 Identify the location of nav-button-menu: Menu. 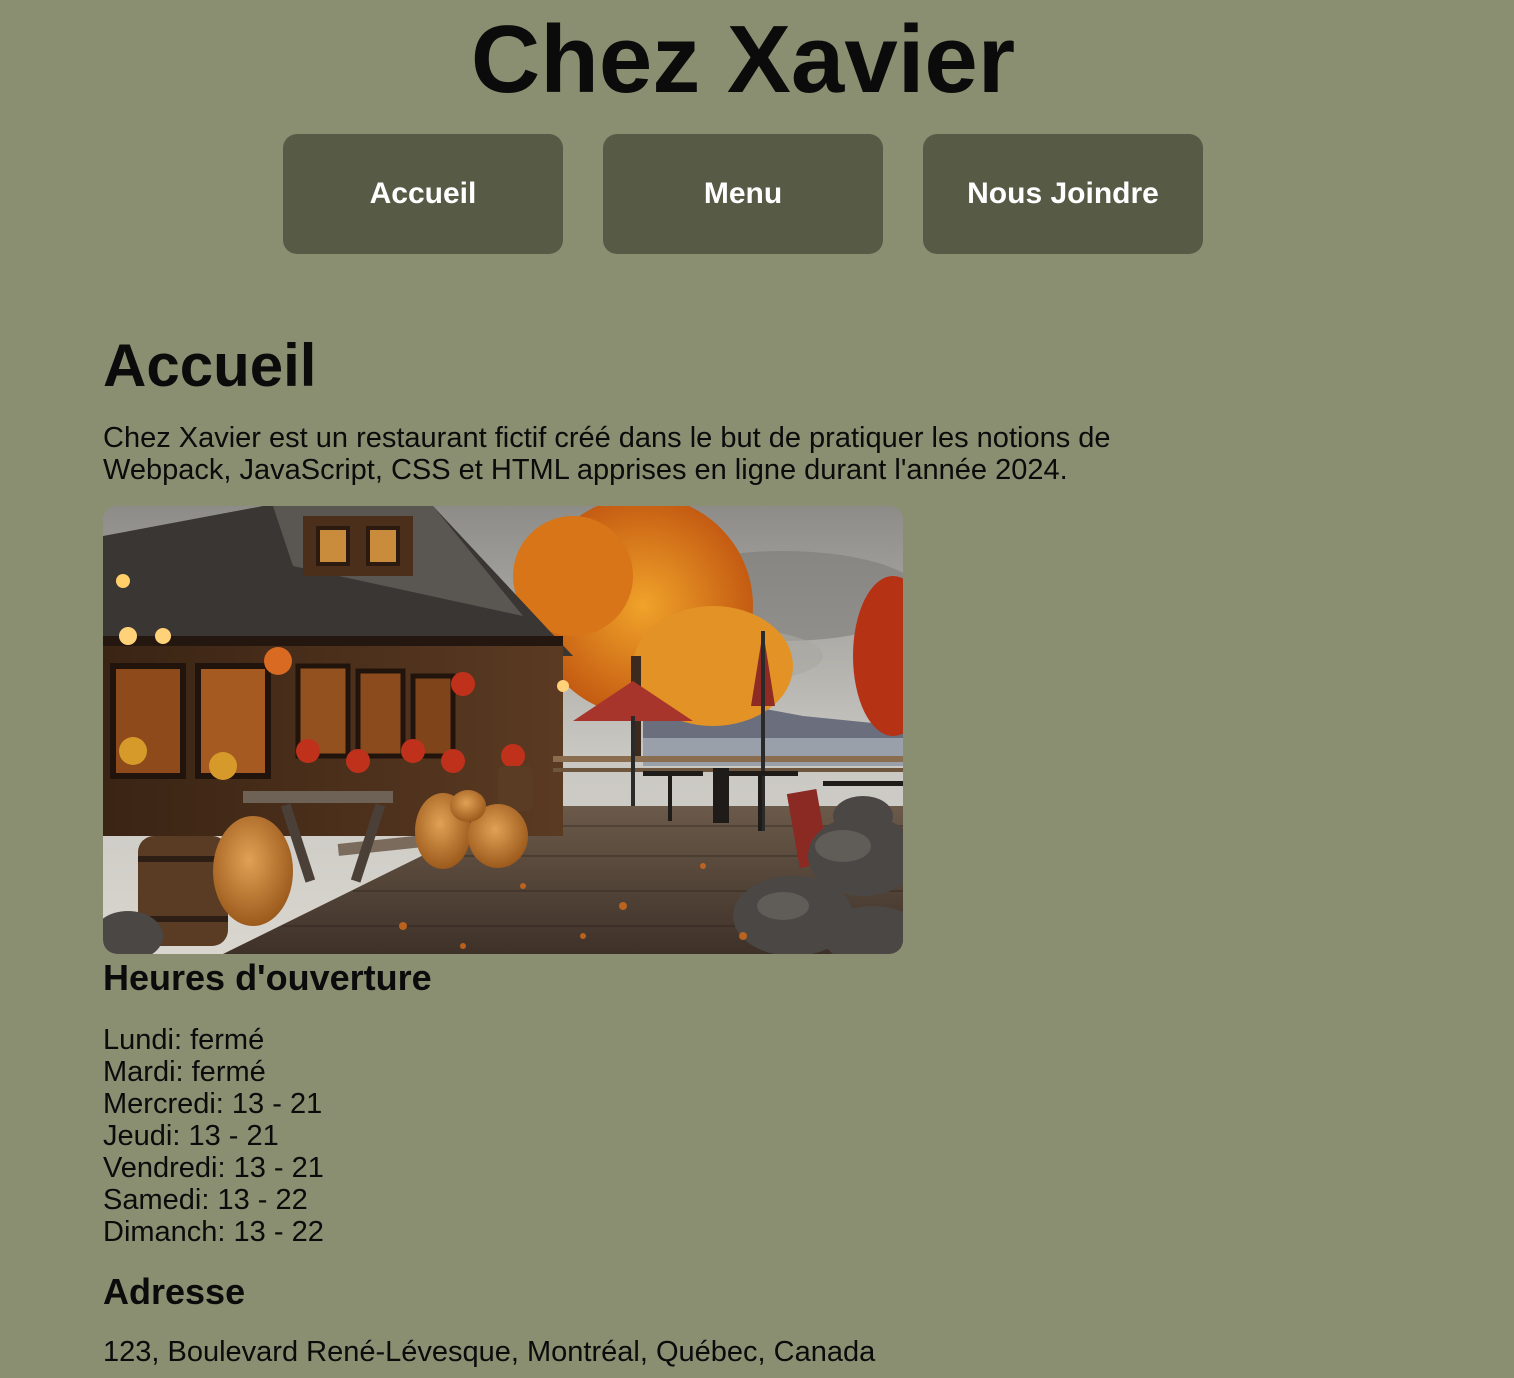
(743, 194).